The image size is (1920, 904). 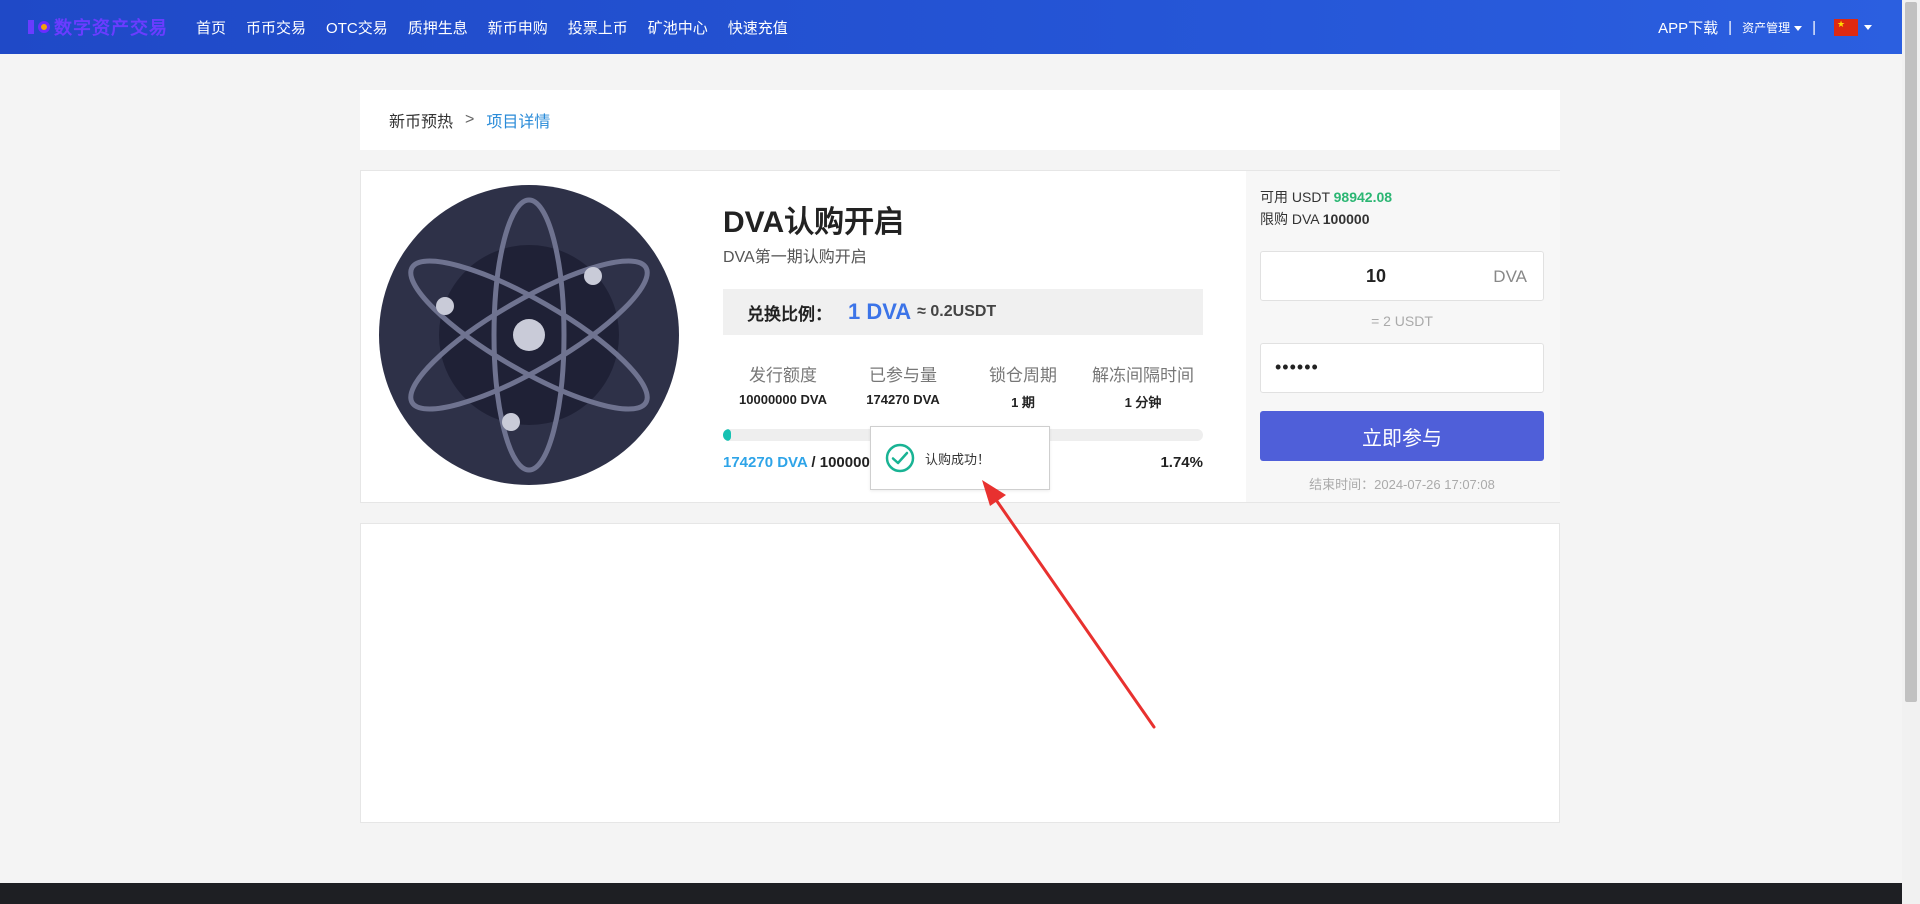 What do you see at coordinates (1402, 484) in the screenshot?
I see `end-time: 结束时间：2024-07-26 17:07:08` at bounding box center [1402, 484].